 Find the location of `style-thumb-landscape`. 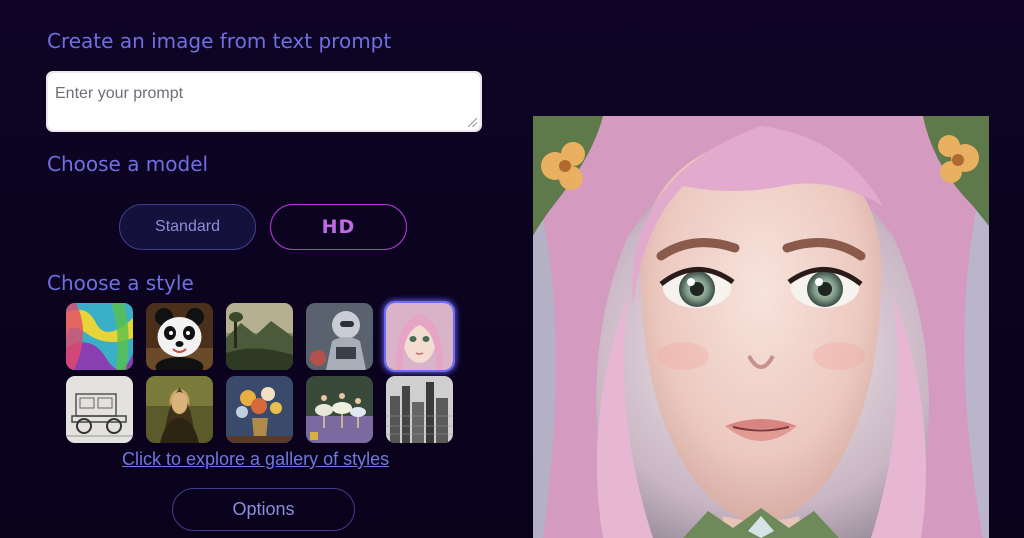

style-thumb-landscape is located at coordinates (259, 336).